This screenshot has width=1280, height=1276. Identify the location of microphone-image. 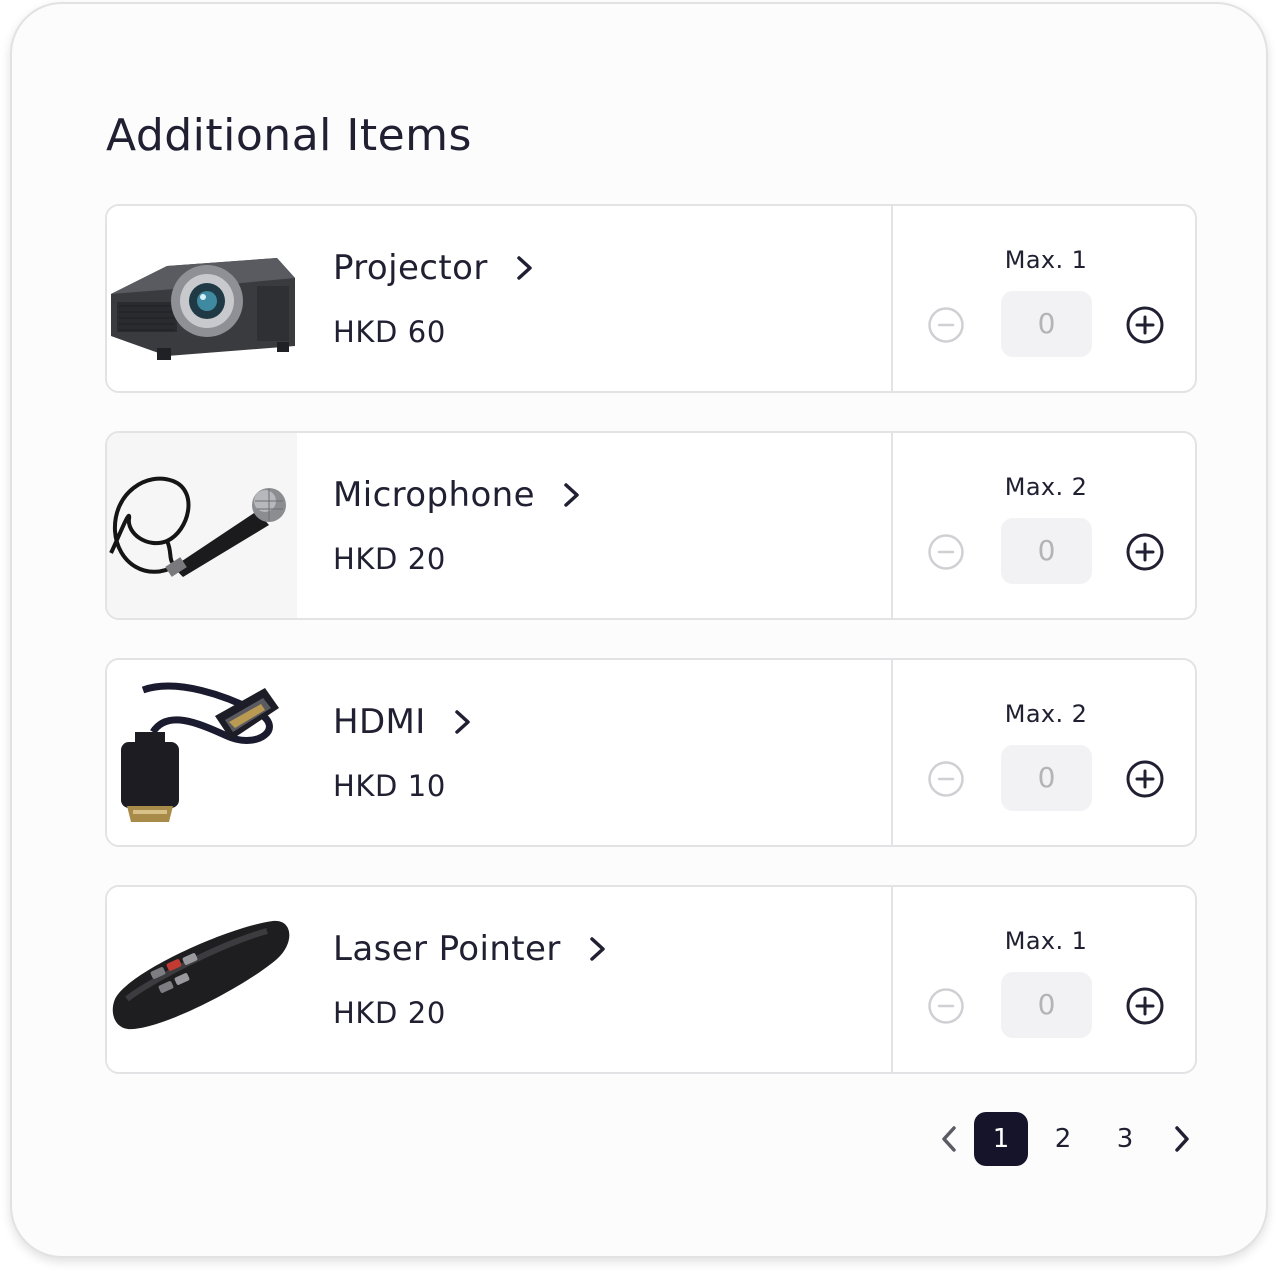
(202, 525).